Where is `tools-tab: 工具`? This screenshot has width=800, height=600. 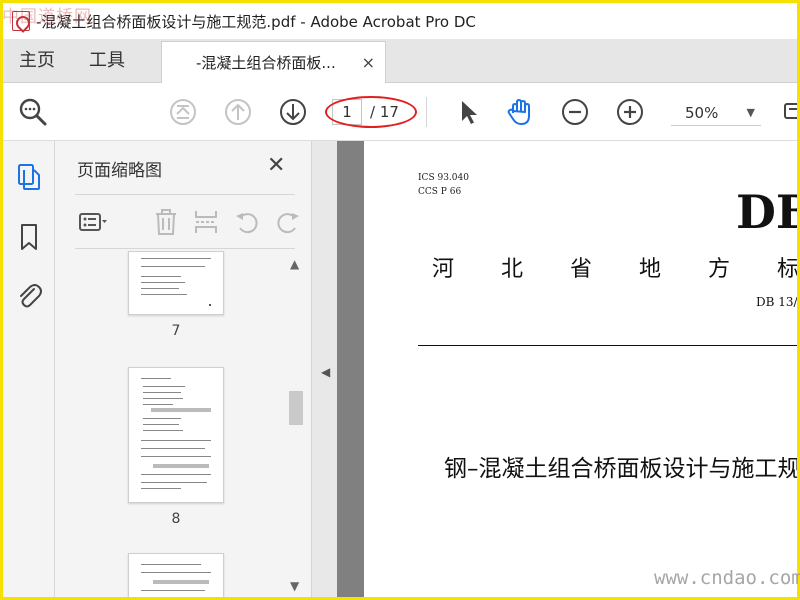 tools-tab: 工具 is located at coordinates (107, 61).